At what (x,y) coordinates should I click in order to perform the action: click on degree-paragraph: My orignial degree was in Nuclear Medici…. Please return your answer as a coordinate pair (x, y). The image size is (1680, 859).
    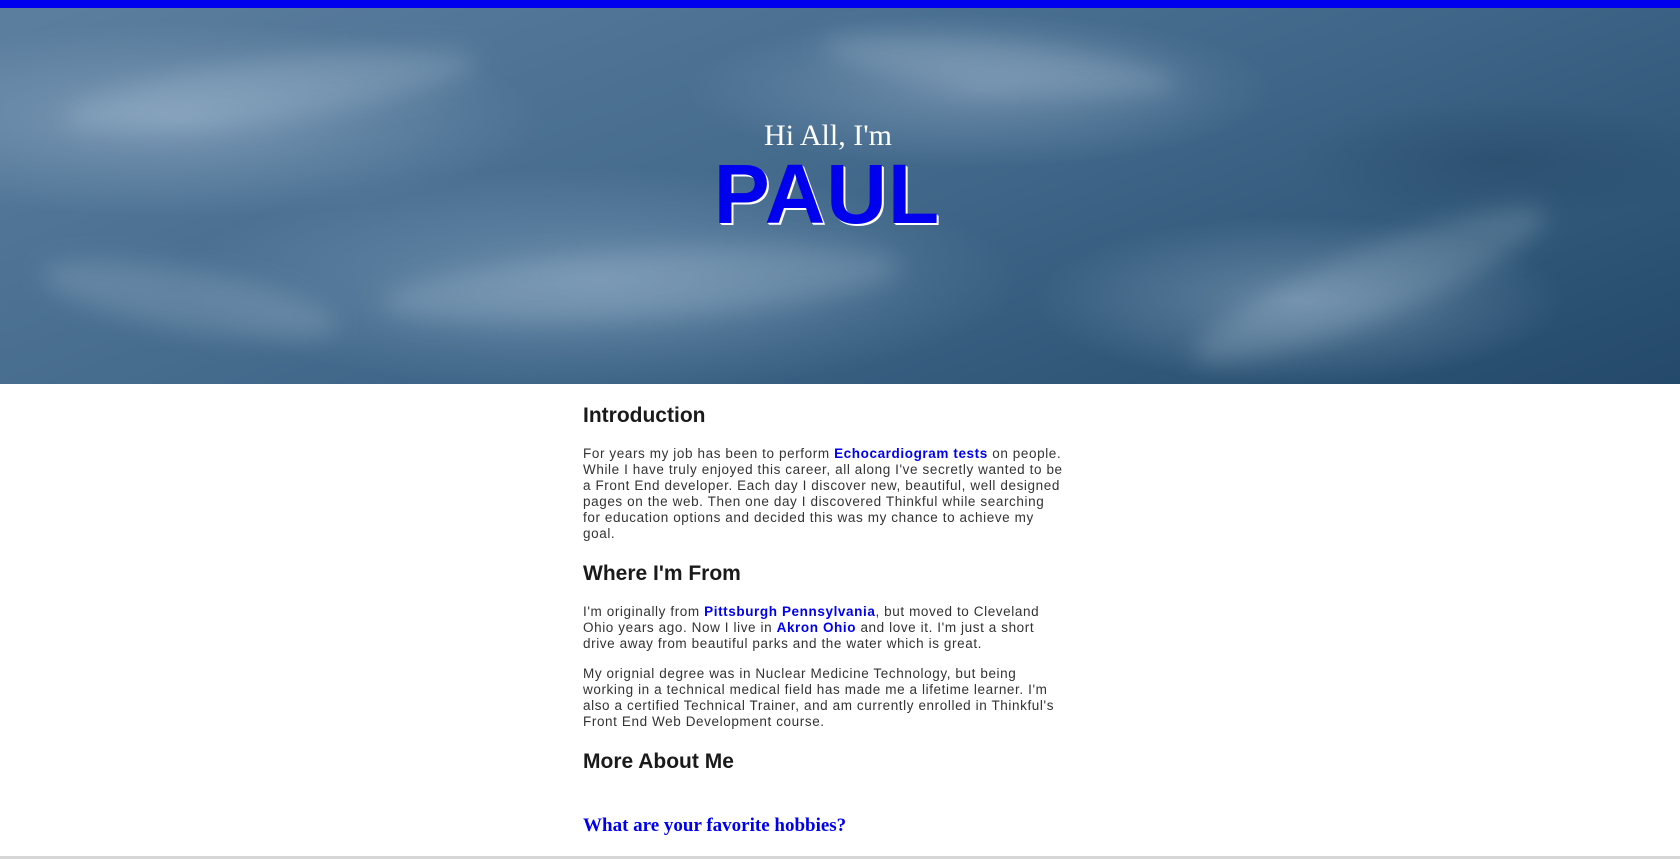
    Looking at the image, I should click on (819, 697).